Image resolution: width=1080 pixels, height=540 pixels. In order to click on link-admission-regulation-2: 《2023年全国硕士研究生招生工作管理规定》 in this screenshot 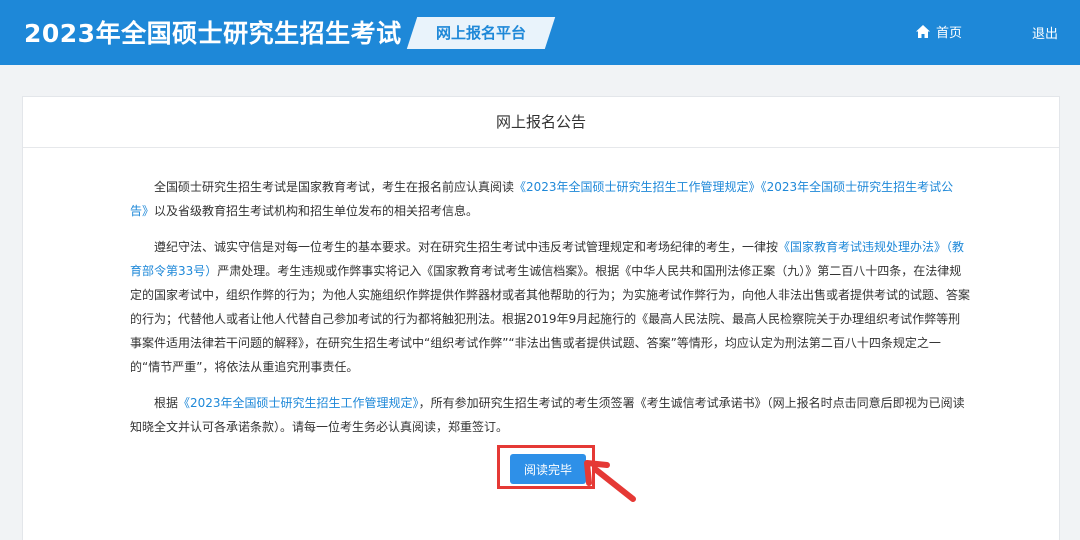, I will do `click(298, 403)`.